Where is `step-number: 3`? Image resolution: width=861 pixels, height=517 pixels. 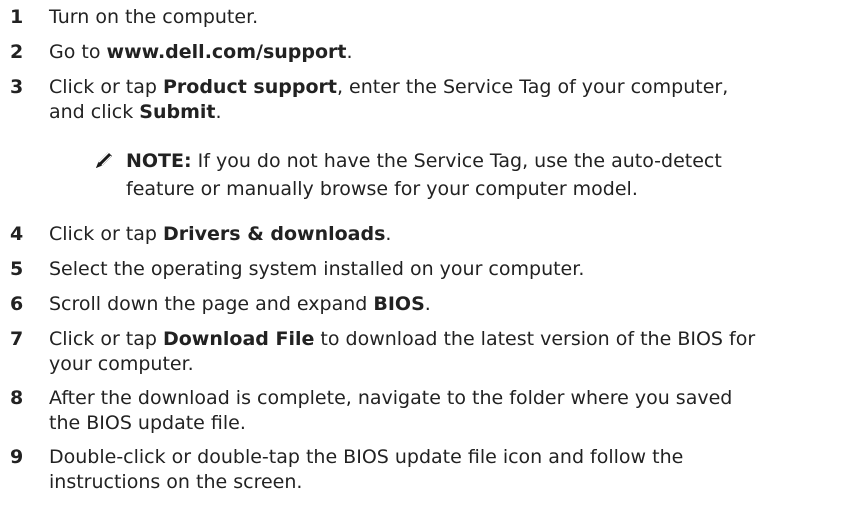 step-number: 3 is located at coordinates (17, 87).